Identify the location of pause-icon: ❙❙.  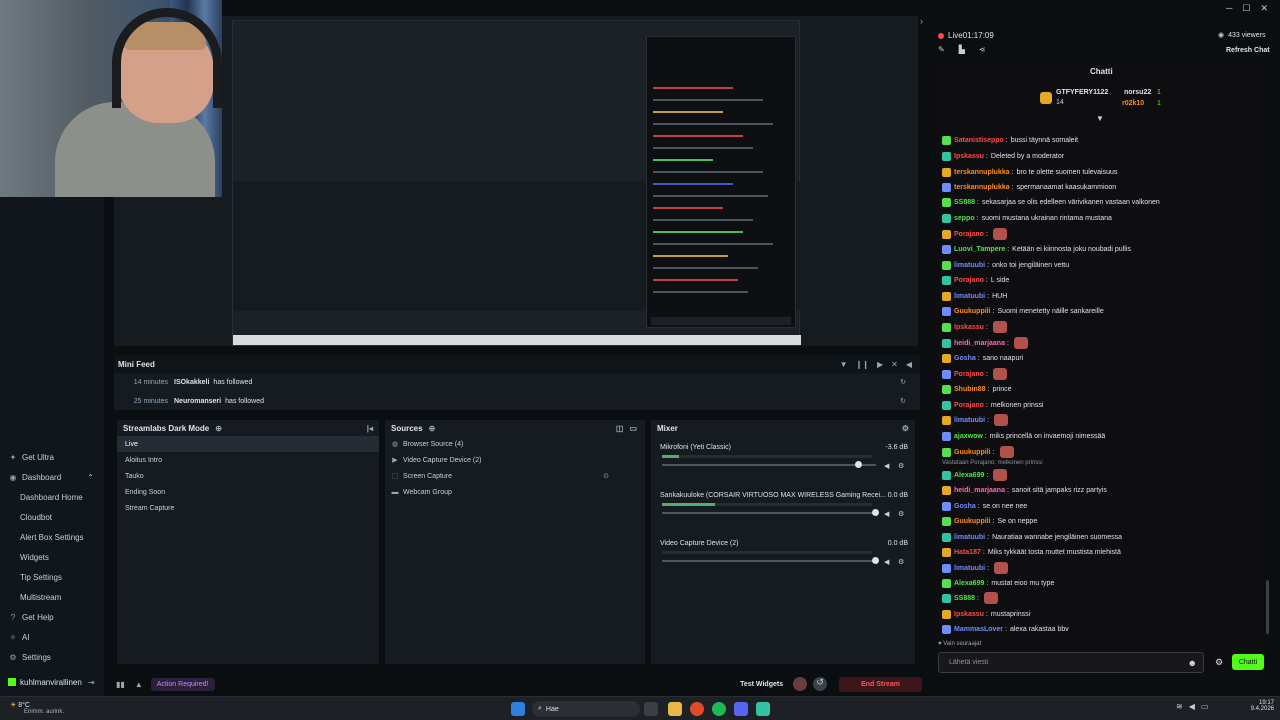
(862, 364).